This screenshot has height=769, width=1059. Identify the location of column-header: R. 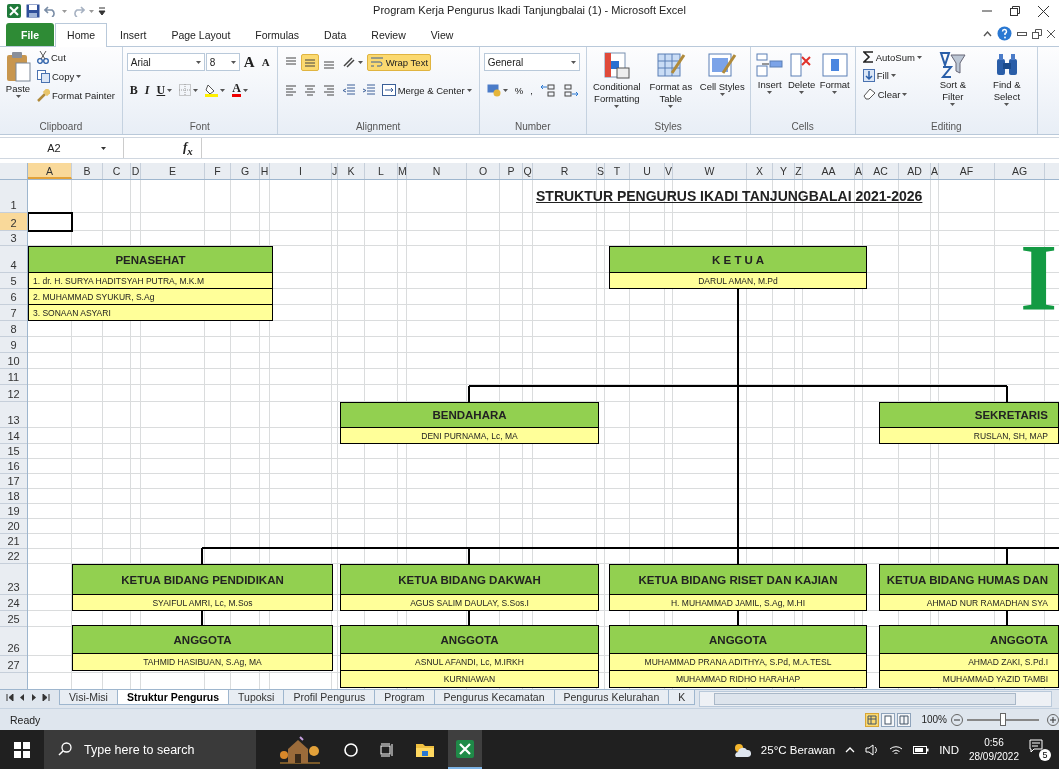
(565, 171).